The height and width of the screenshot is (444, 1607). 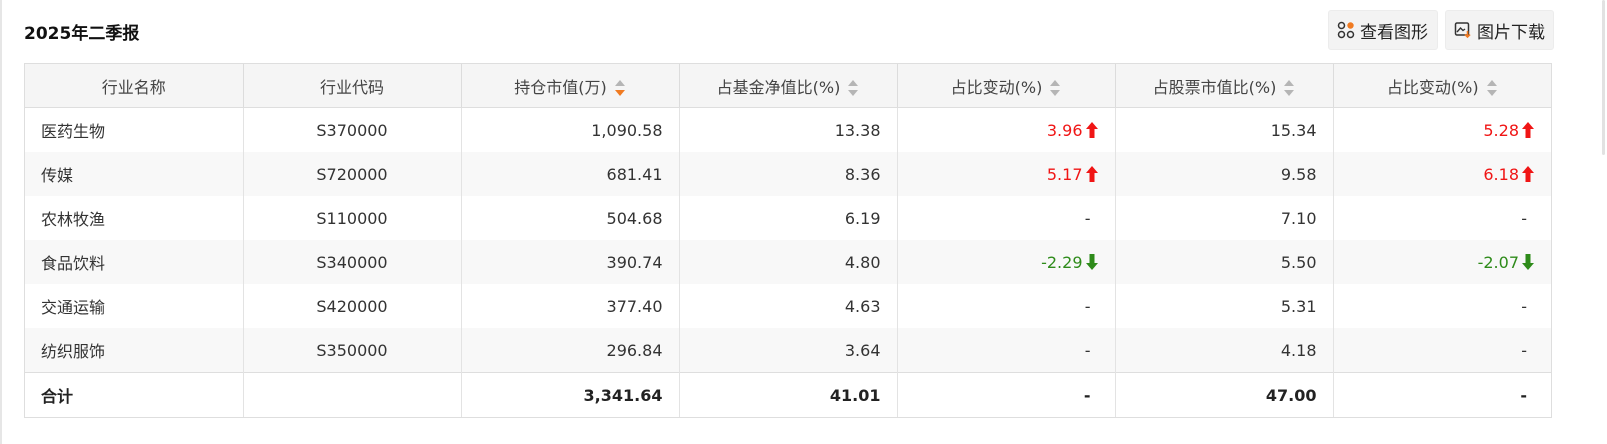 I want to click on header-stock-change: 占比变动(%), so click(x=1441, y=86).